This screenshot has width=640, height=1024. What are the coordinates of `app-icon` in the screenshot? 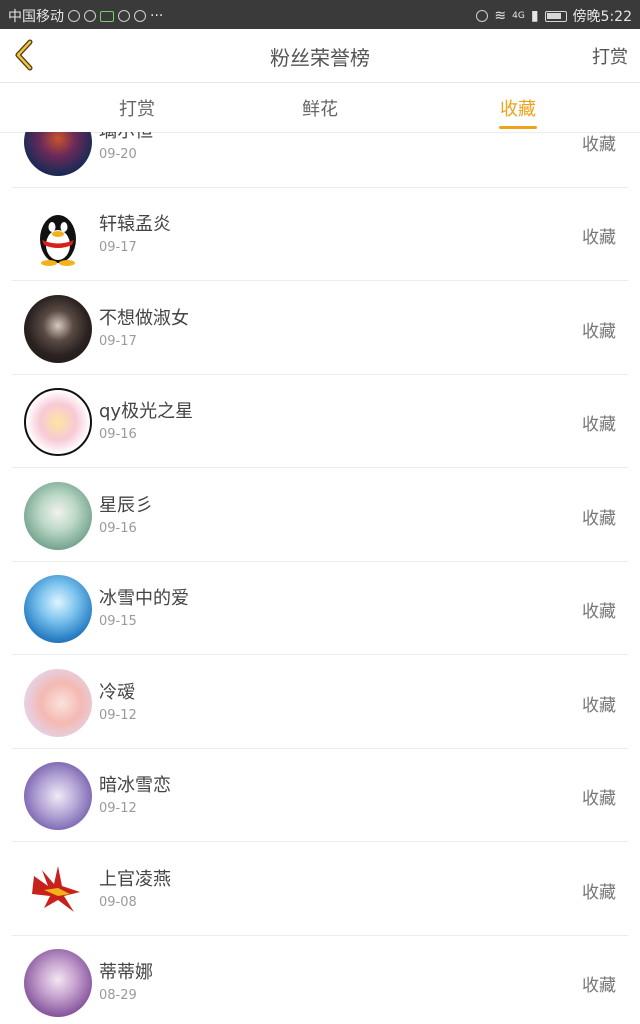 It's located at (140, 16).